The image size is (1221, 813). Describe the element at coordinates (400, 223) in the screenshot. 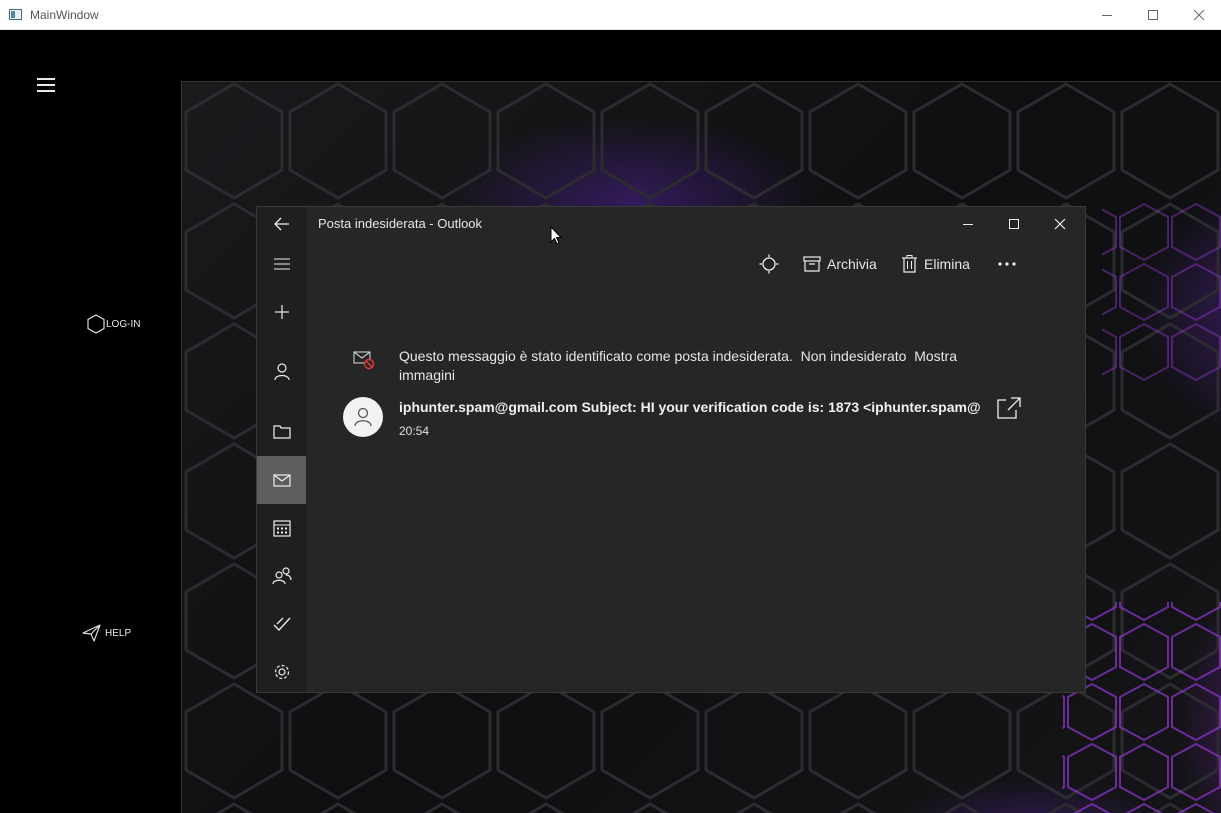

I see `outlook-window-title: Posta indesiderata - Outlook` at that location.